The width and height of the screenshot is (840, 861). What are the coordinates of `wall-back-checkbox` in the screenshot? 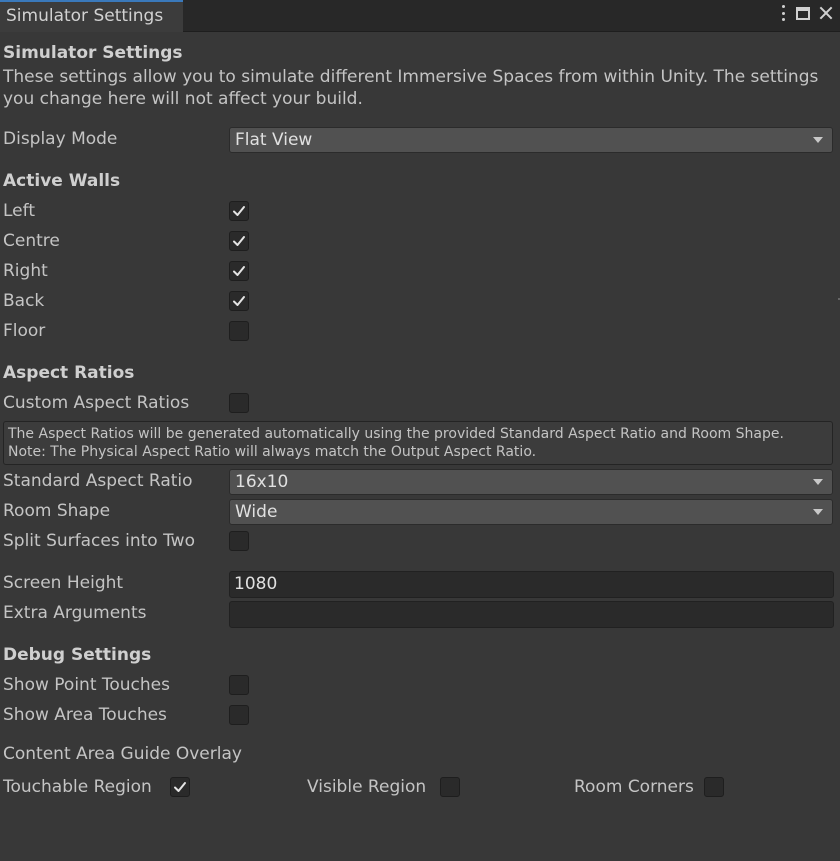 It's located at (239, 301).